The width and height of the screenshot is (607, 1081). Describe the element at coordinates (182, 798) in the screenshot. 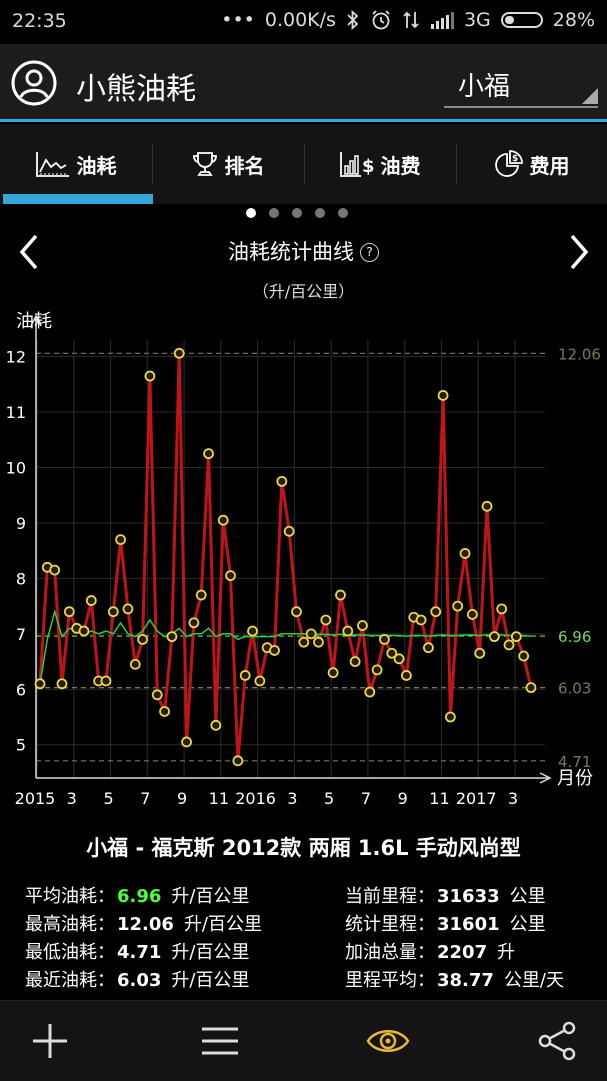

I see `x-tick-label: 9` at that location.